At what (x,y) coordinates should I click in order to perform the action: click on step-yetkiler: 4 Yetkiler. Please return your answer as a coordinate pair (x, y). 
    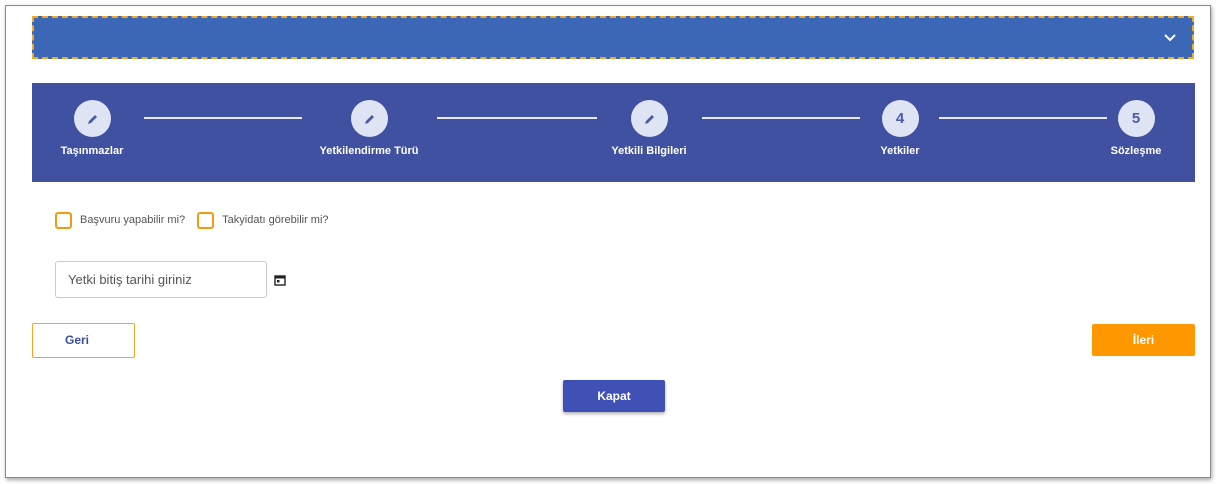
    Looking at the image, I should click on (900, 128).